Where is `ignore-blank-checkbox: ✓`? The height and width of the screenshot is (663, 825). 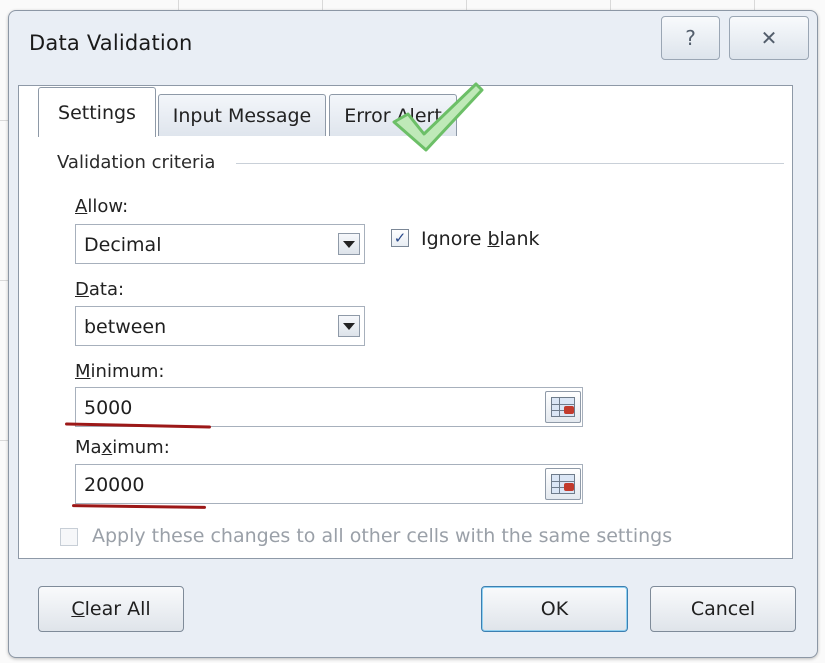
ignore-blank-checkbox: ✓ is located at coordinates (400, 238).